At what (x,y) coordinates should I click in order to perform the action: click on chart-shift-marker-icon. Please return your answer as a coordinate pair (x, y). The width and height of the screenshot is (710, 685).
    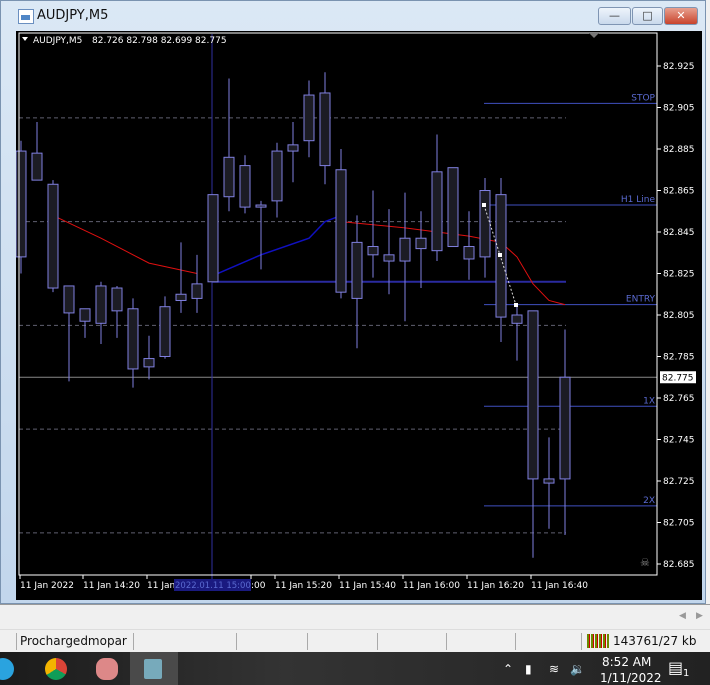
    Looking at the image, I should click on (594, 35).